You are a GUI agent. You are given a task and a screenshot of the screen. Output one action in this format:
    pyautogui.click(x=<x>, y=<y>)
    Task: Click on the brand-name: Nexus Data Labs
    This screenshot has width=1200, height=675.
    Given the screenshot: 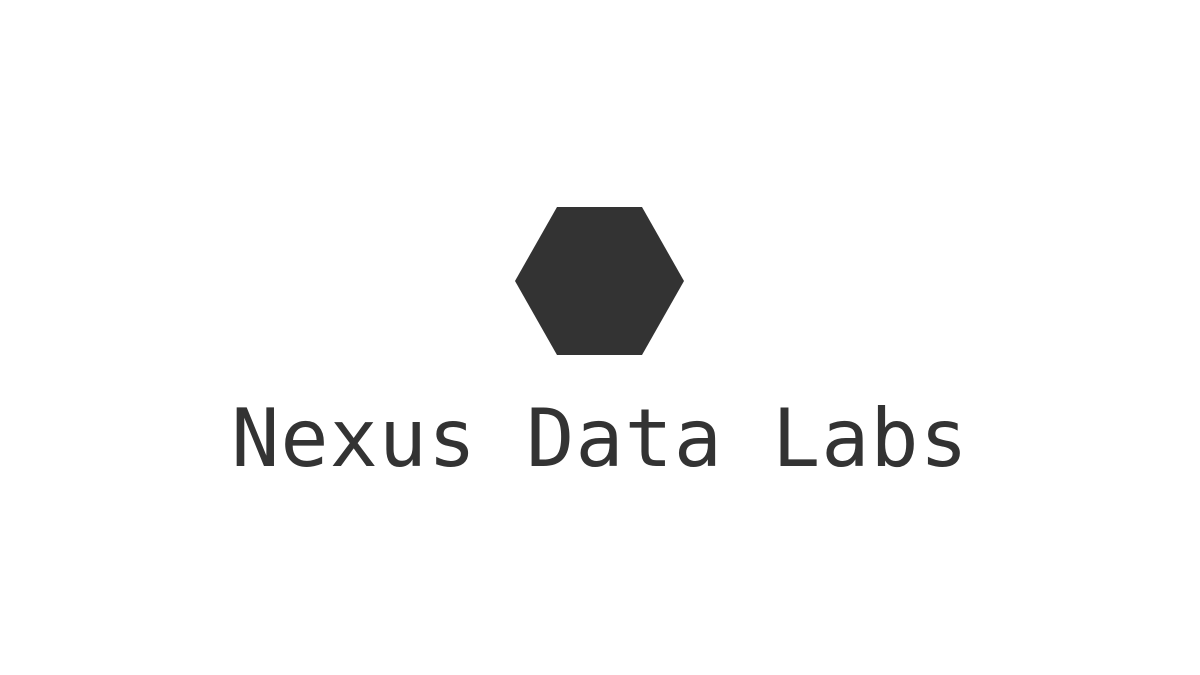 What is the action you would take?
    pyautogui.click(x=600, y=438)
    